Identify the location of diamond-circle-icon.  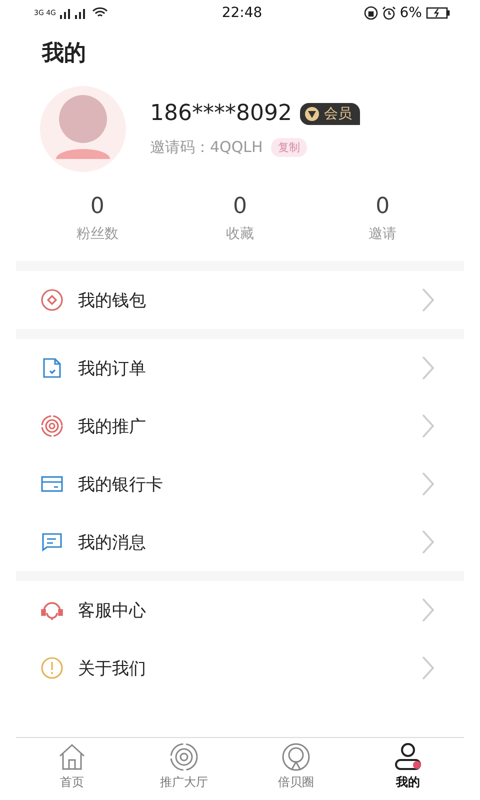
(52, 300).